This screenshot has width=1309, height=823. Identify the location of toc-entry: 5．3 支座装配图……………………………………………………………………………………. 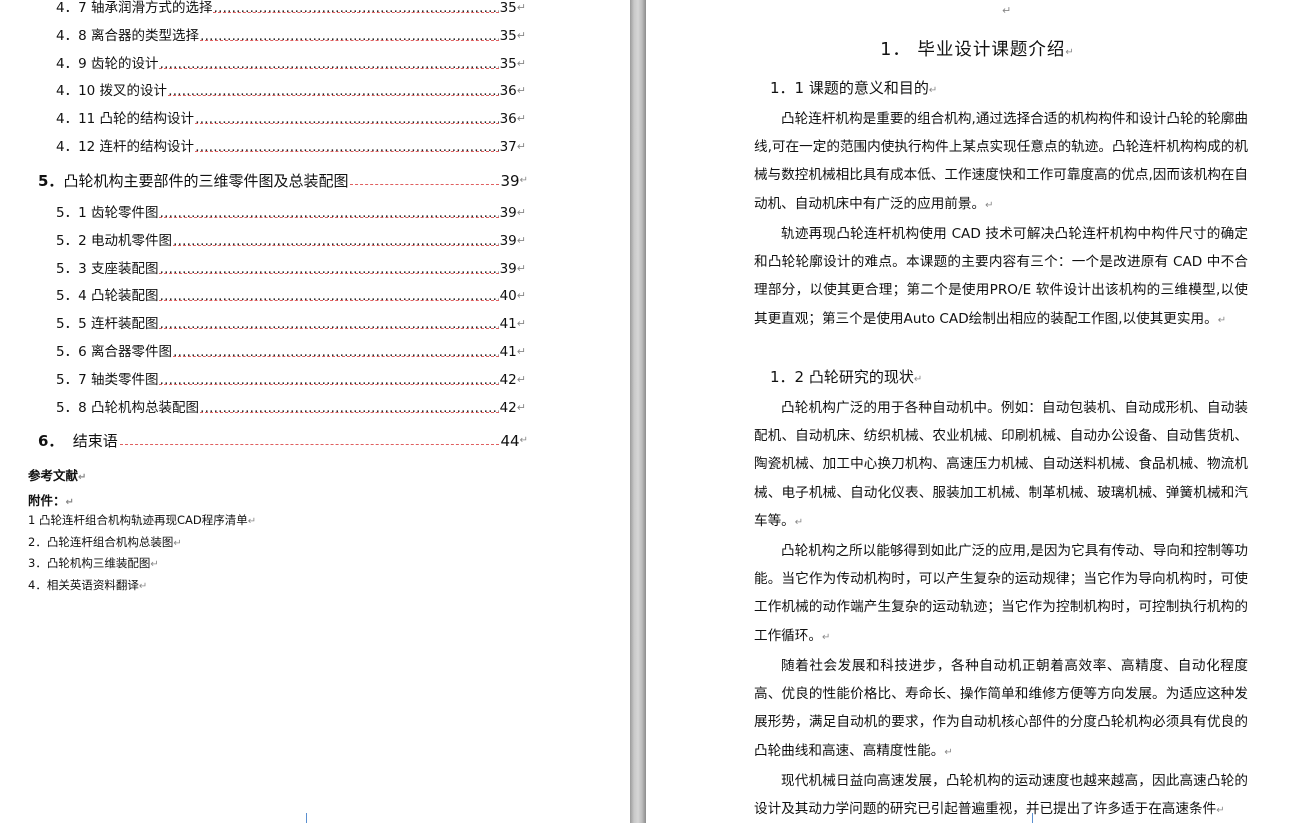
(291, 269).